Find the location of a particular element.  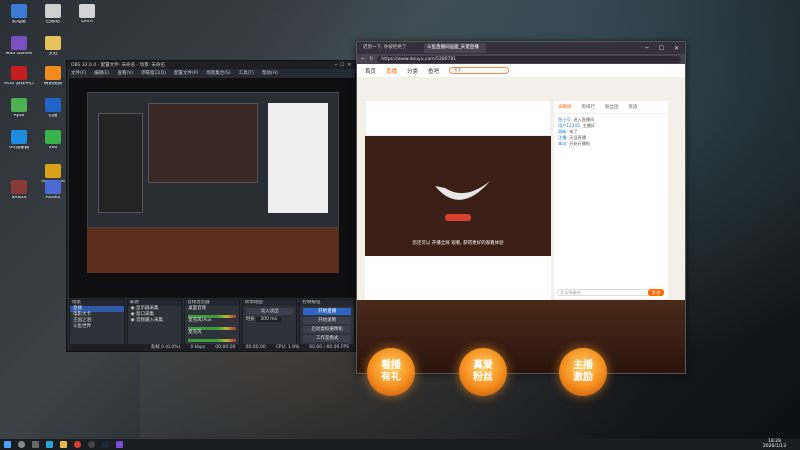

nav-live: 直播 is located at coordinates (391, 71).